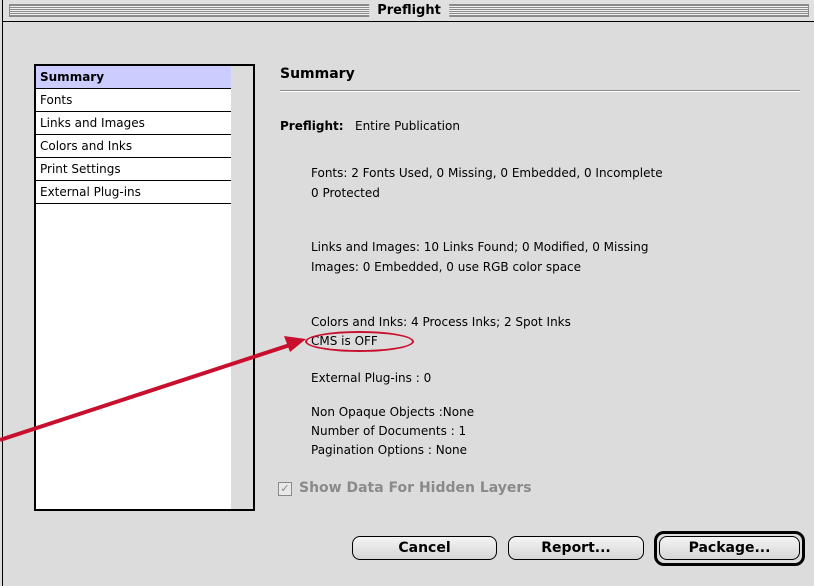  I want to click on sidebar-item-print-settings: Print Settings, so click(133, 169).